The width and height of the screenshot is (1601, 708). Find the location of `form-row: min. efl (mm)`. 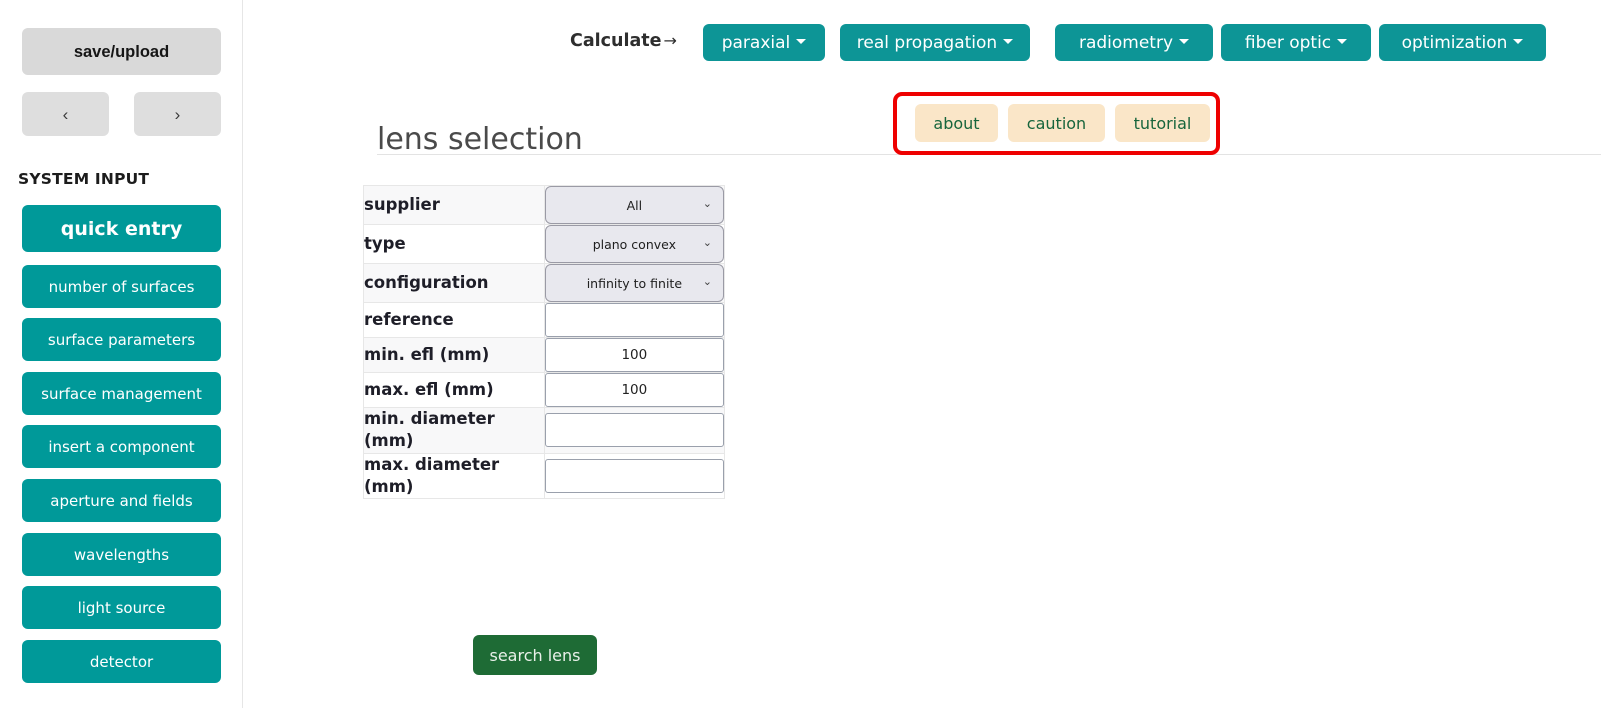

form-row: min. efl (mm) is located at coordinates (544, 355).